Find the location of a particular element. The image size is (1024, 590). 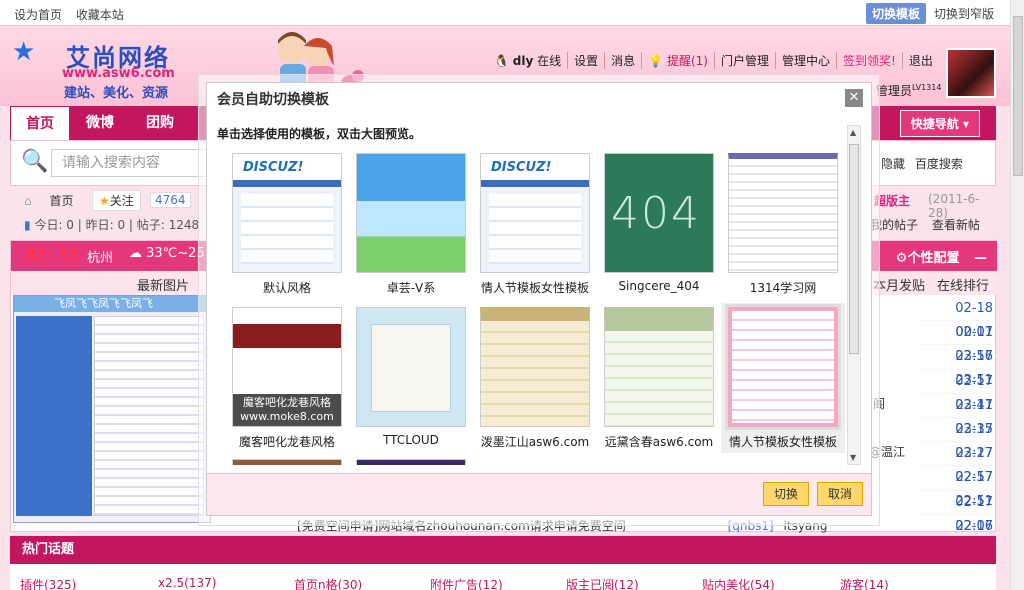

follow-button: ★关注 is located at coordinates (116, 200).